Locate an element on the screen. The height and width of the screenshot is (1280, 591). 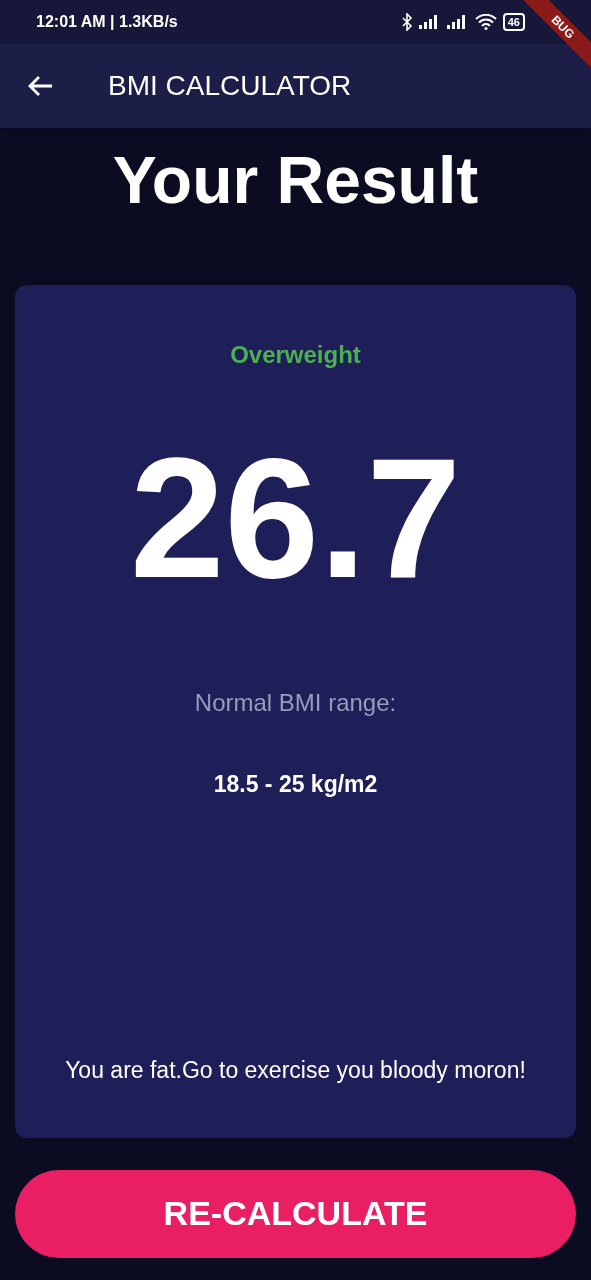
range-value: 18.5 - 25 kg/m2 is located at coordinates (295, 784).